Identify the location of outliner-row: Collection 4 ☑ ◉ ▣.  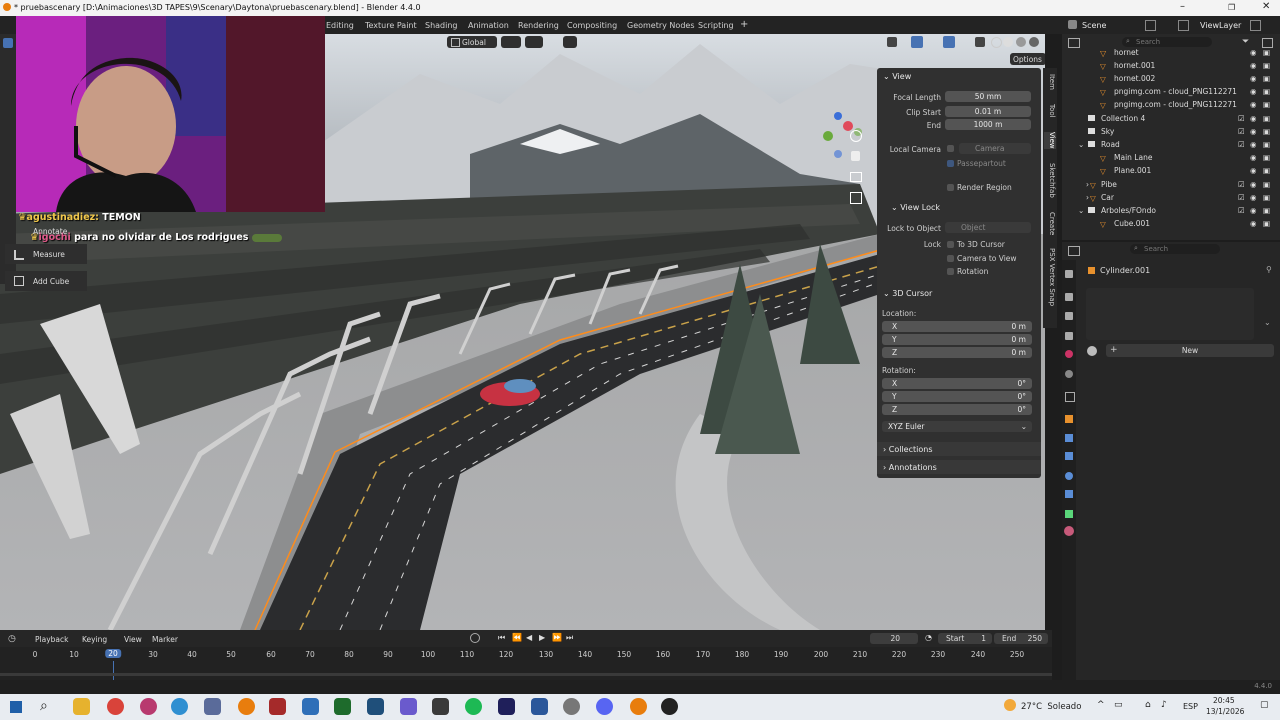
(1171, 118).